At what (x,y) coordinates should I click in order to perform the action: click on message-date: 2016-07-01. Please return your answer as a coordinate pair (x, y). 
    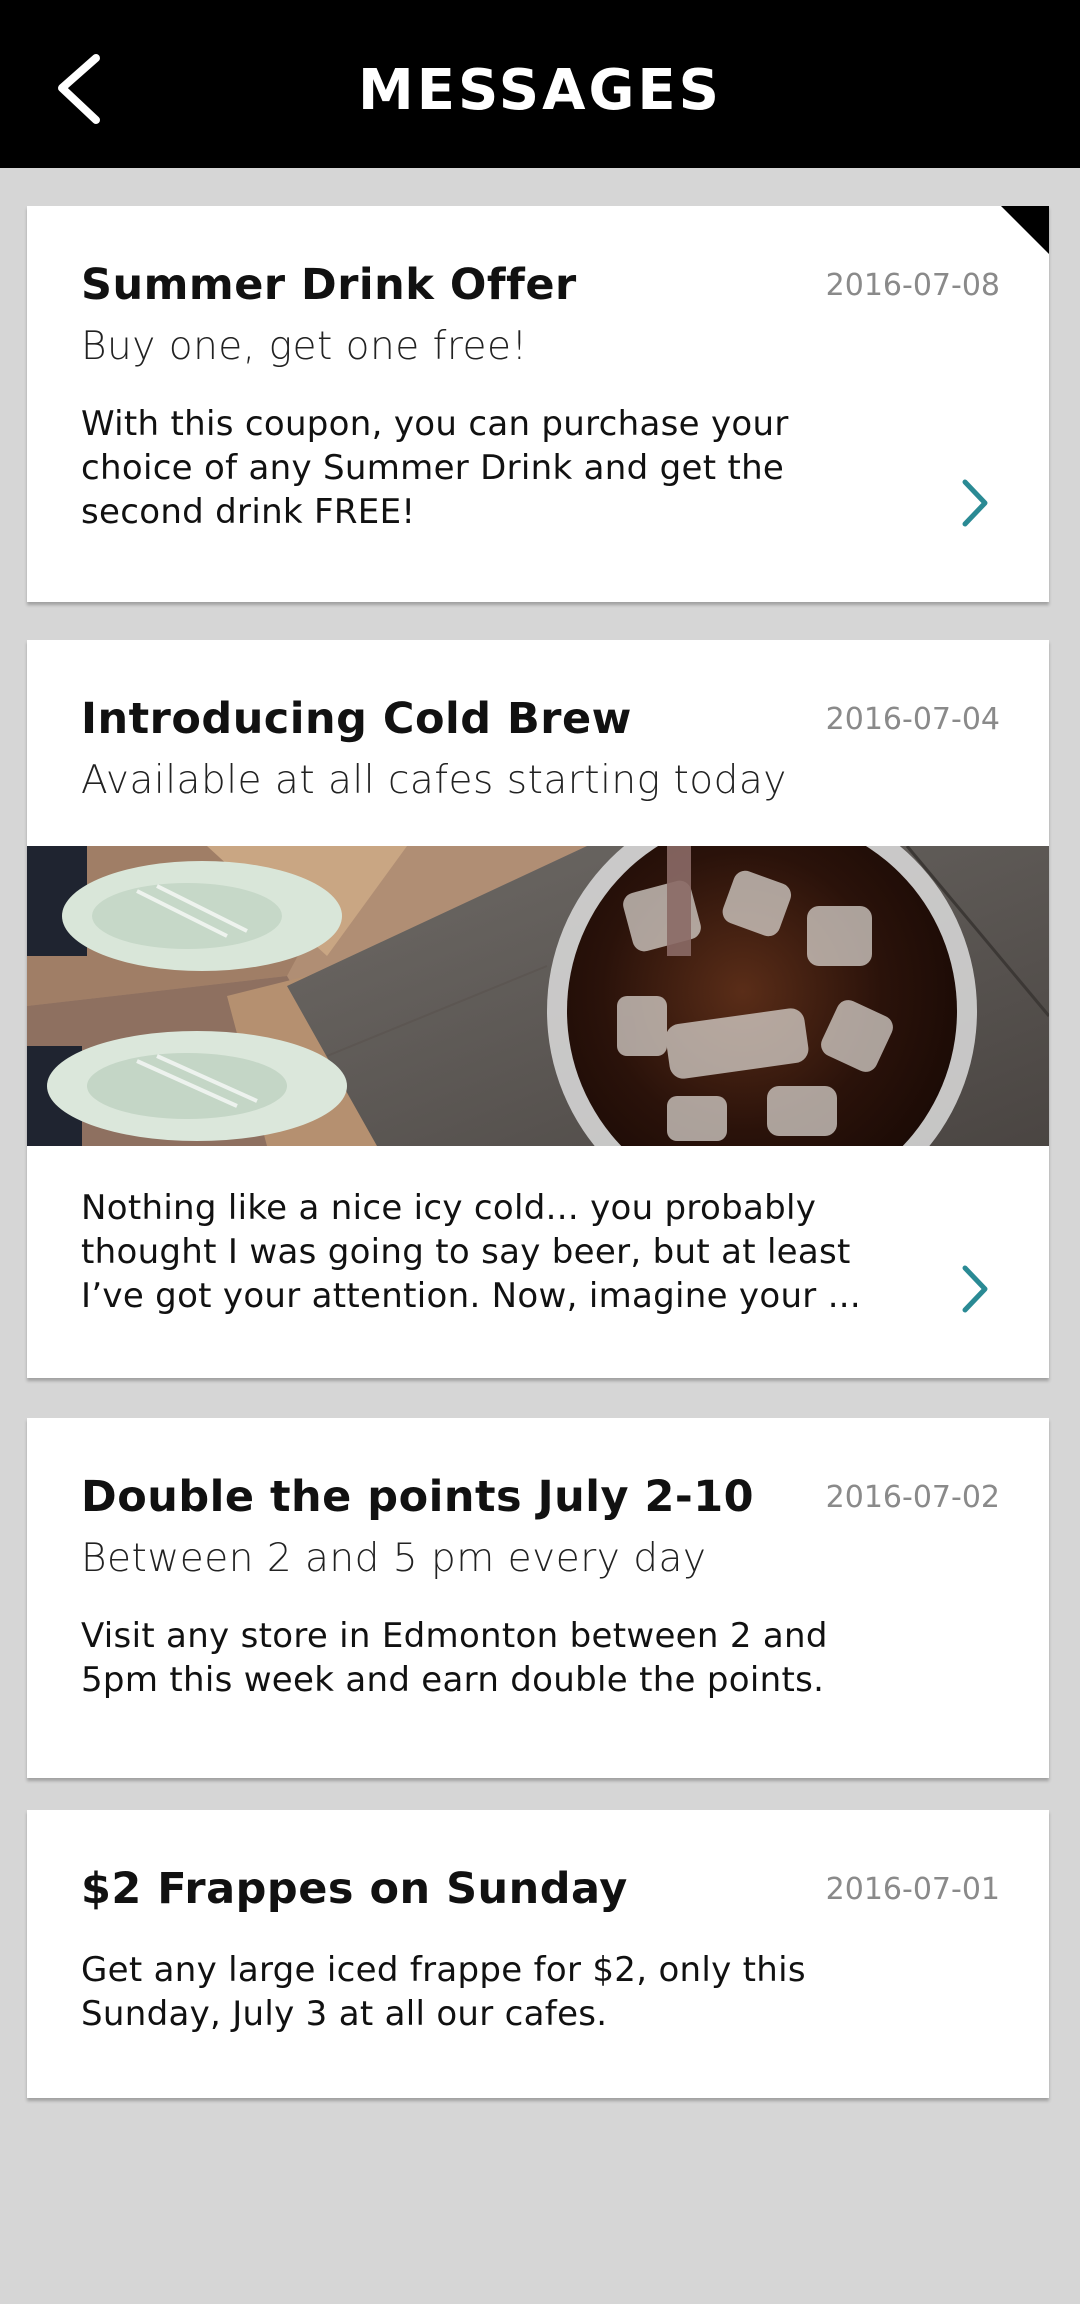
    Looking at the image, I should click on (912, 1889).